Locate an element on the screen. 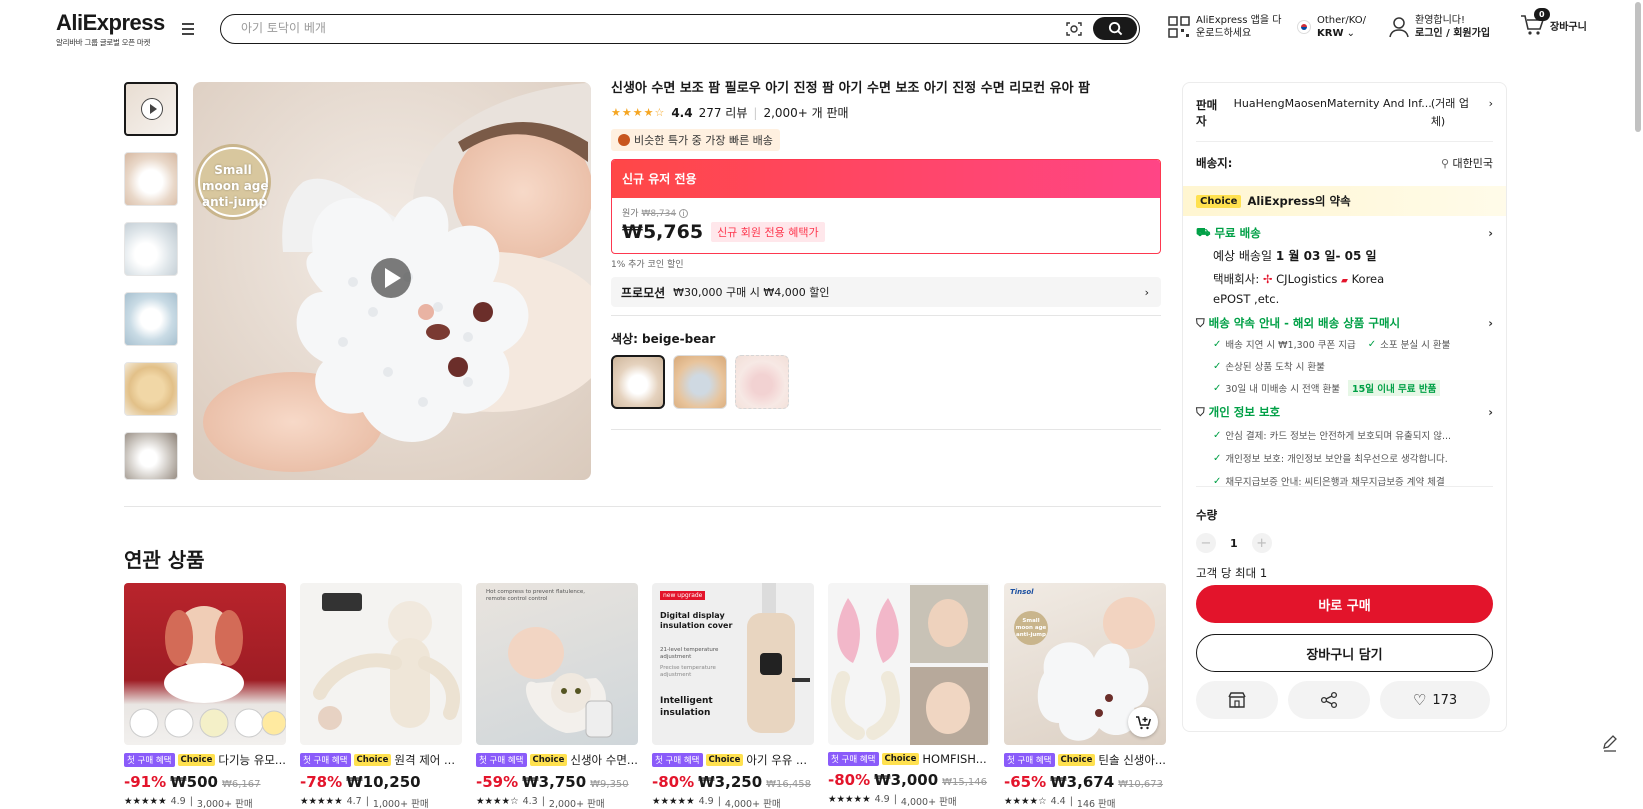 The image size is (1643, 809). card-rating: 4.7 is located at coordinates (354, 801).